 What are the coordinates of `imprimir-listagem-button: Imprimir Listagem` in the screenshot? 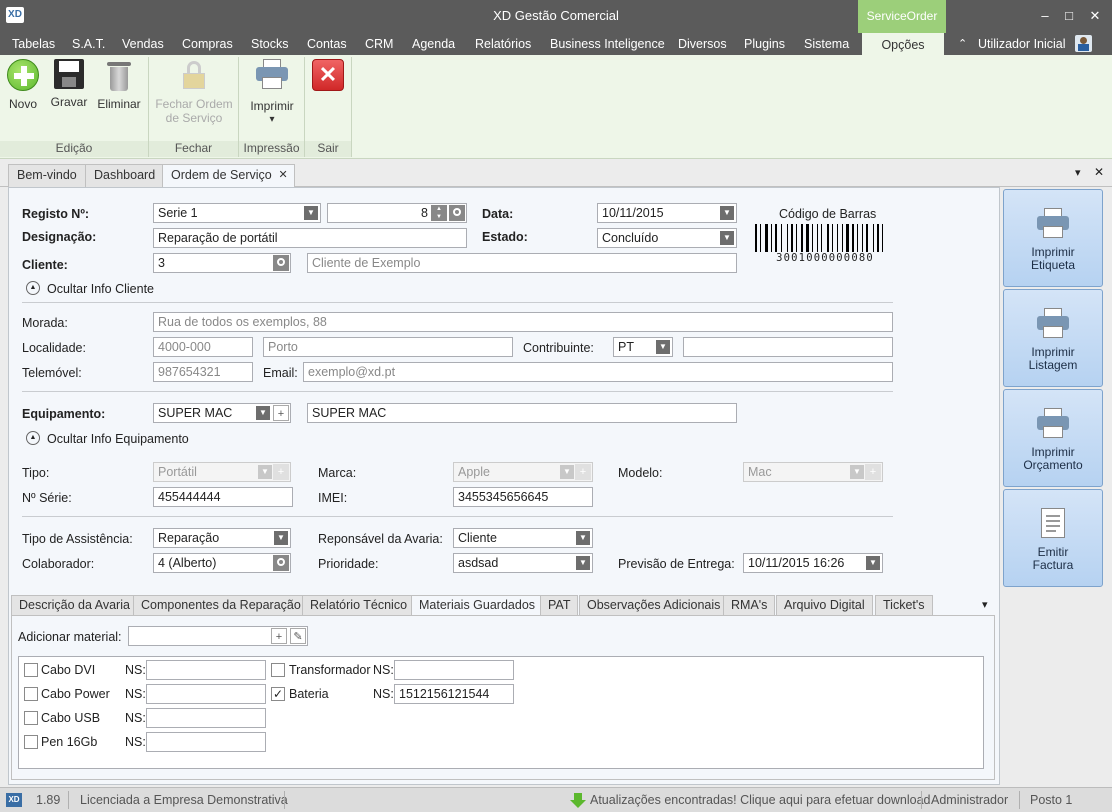 It's located at (1053, 338).